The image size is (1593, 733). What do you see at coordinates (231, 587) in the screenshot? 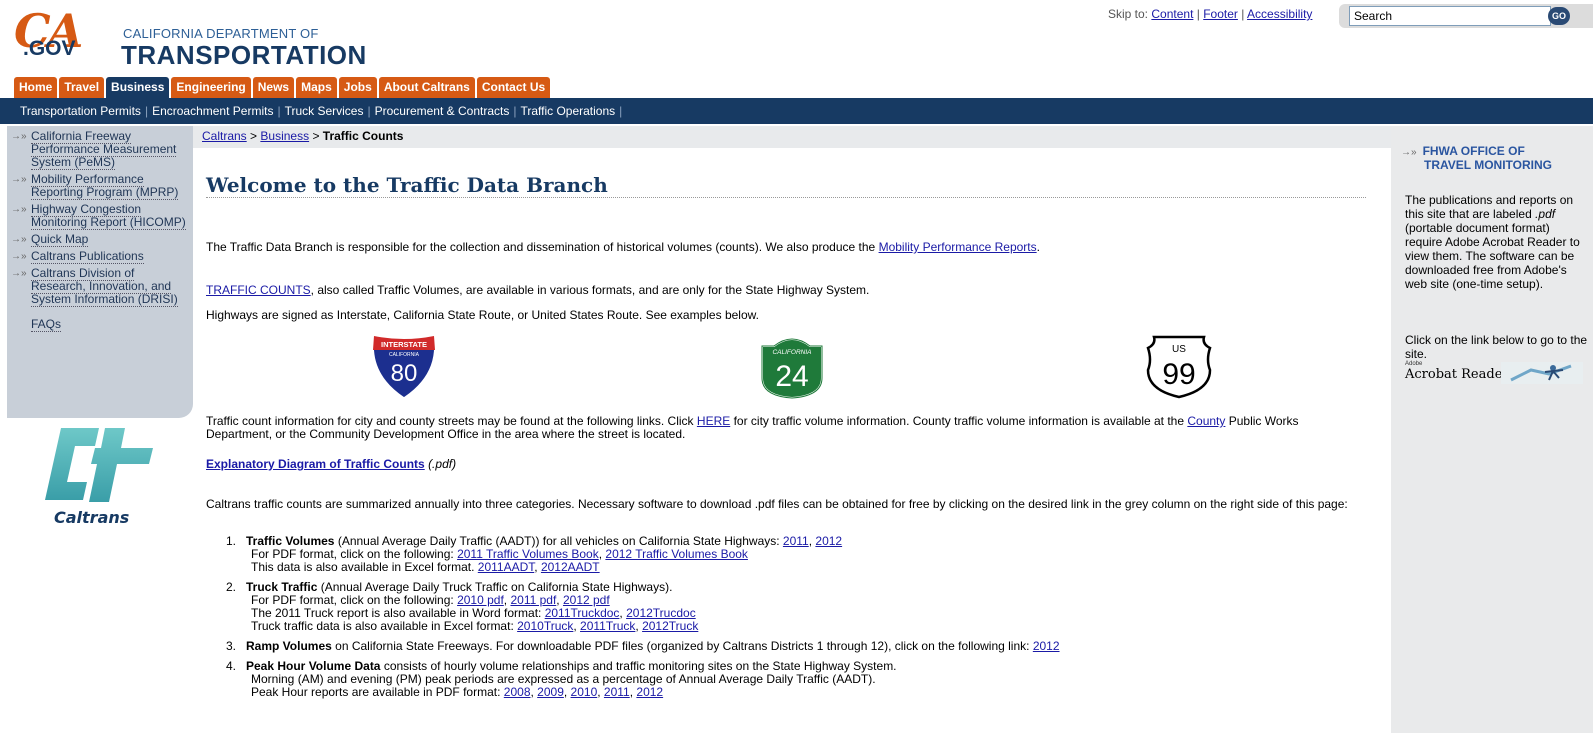
I see `list-number: 2.` at bounding box center [231, 587].